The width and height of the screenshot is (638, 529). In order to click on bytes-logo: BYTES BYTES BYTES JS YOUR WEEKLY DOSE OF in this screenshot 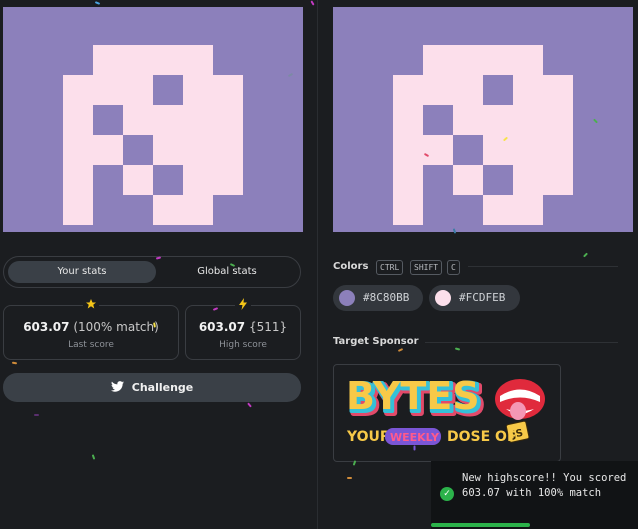, I will do `click(445, 409)`.